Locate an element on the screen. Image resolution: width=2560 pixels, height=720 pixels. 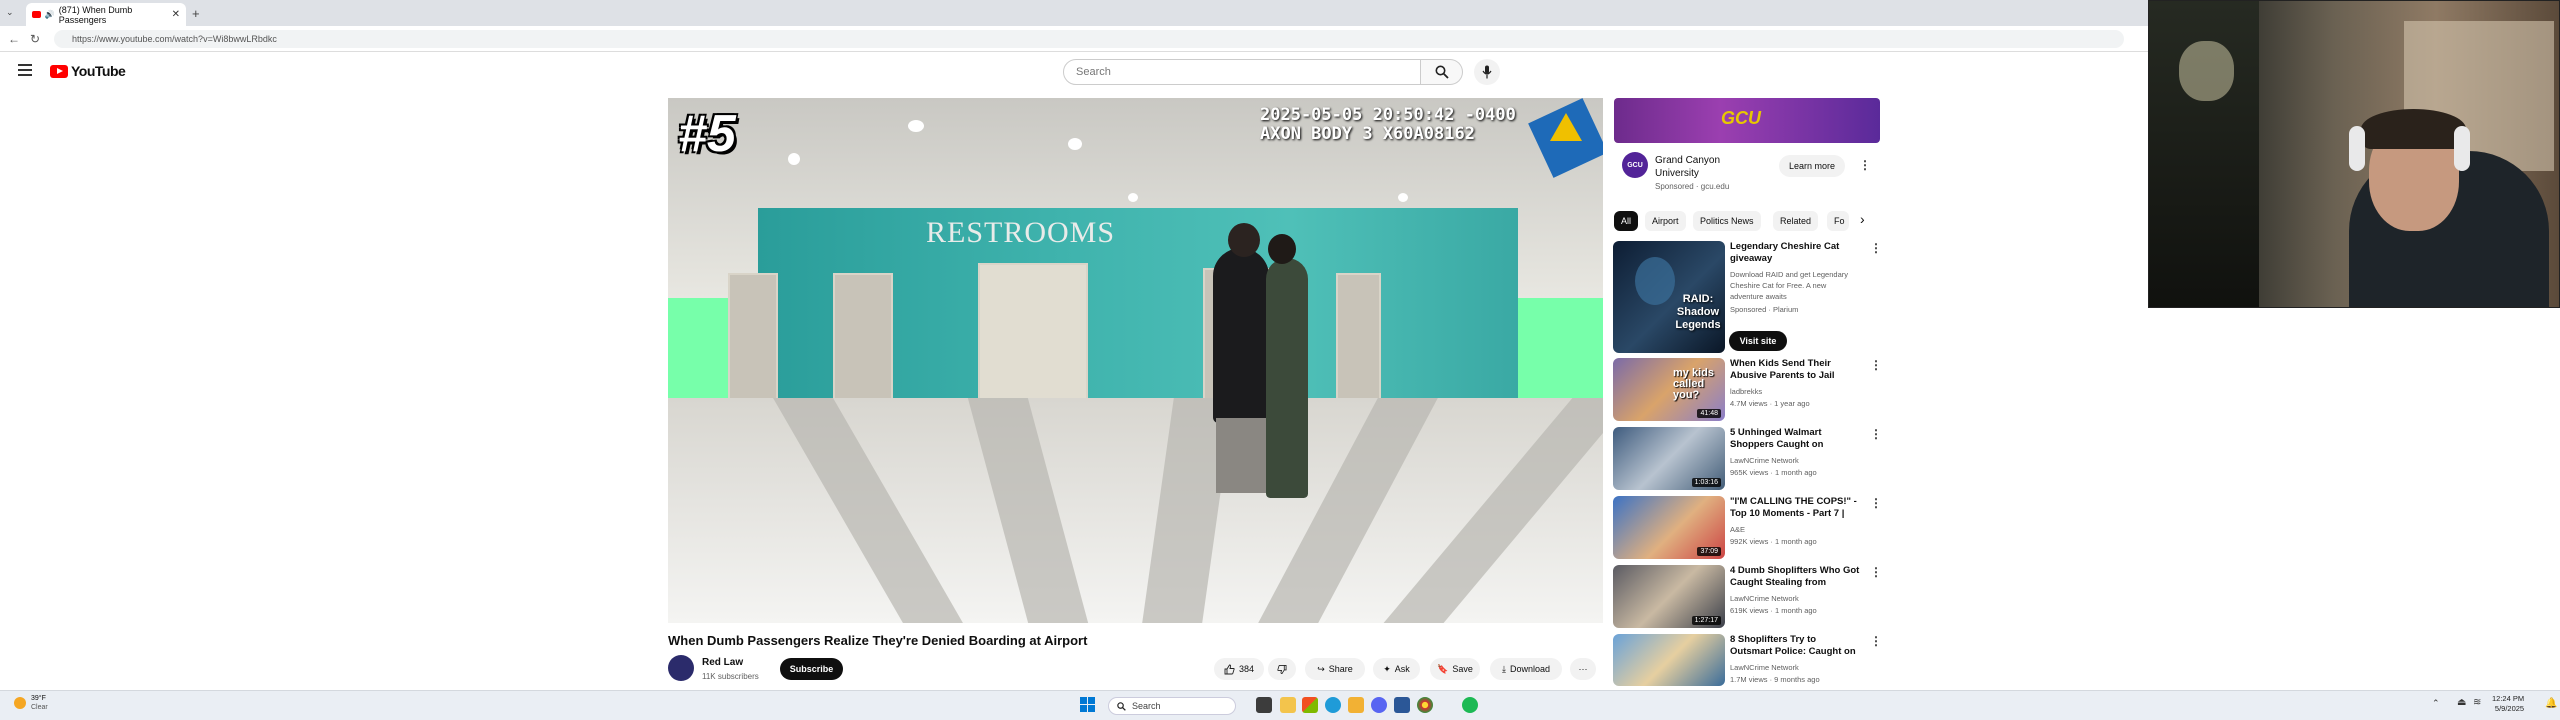
youtube-logo: YouTube is located at coordinates (88, 71).